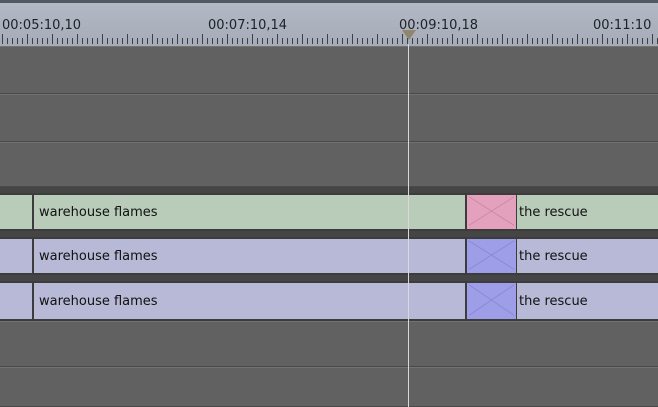 The image size is (658, 407). Describe the element at coordinates (248, 25) in the screenshot. I see `timecode-label: 00:07:10,14` at that location.